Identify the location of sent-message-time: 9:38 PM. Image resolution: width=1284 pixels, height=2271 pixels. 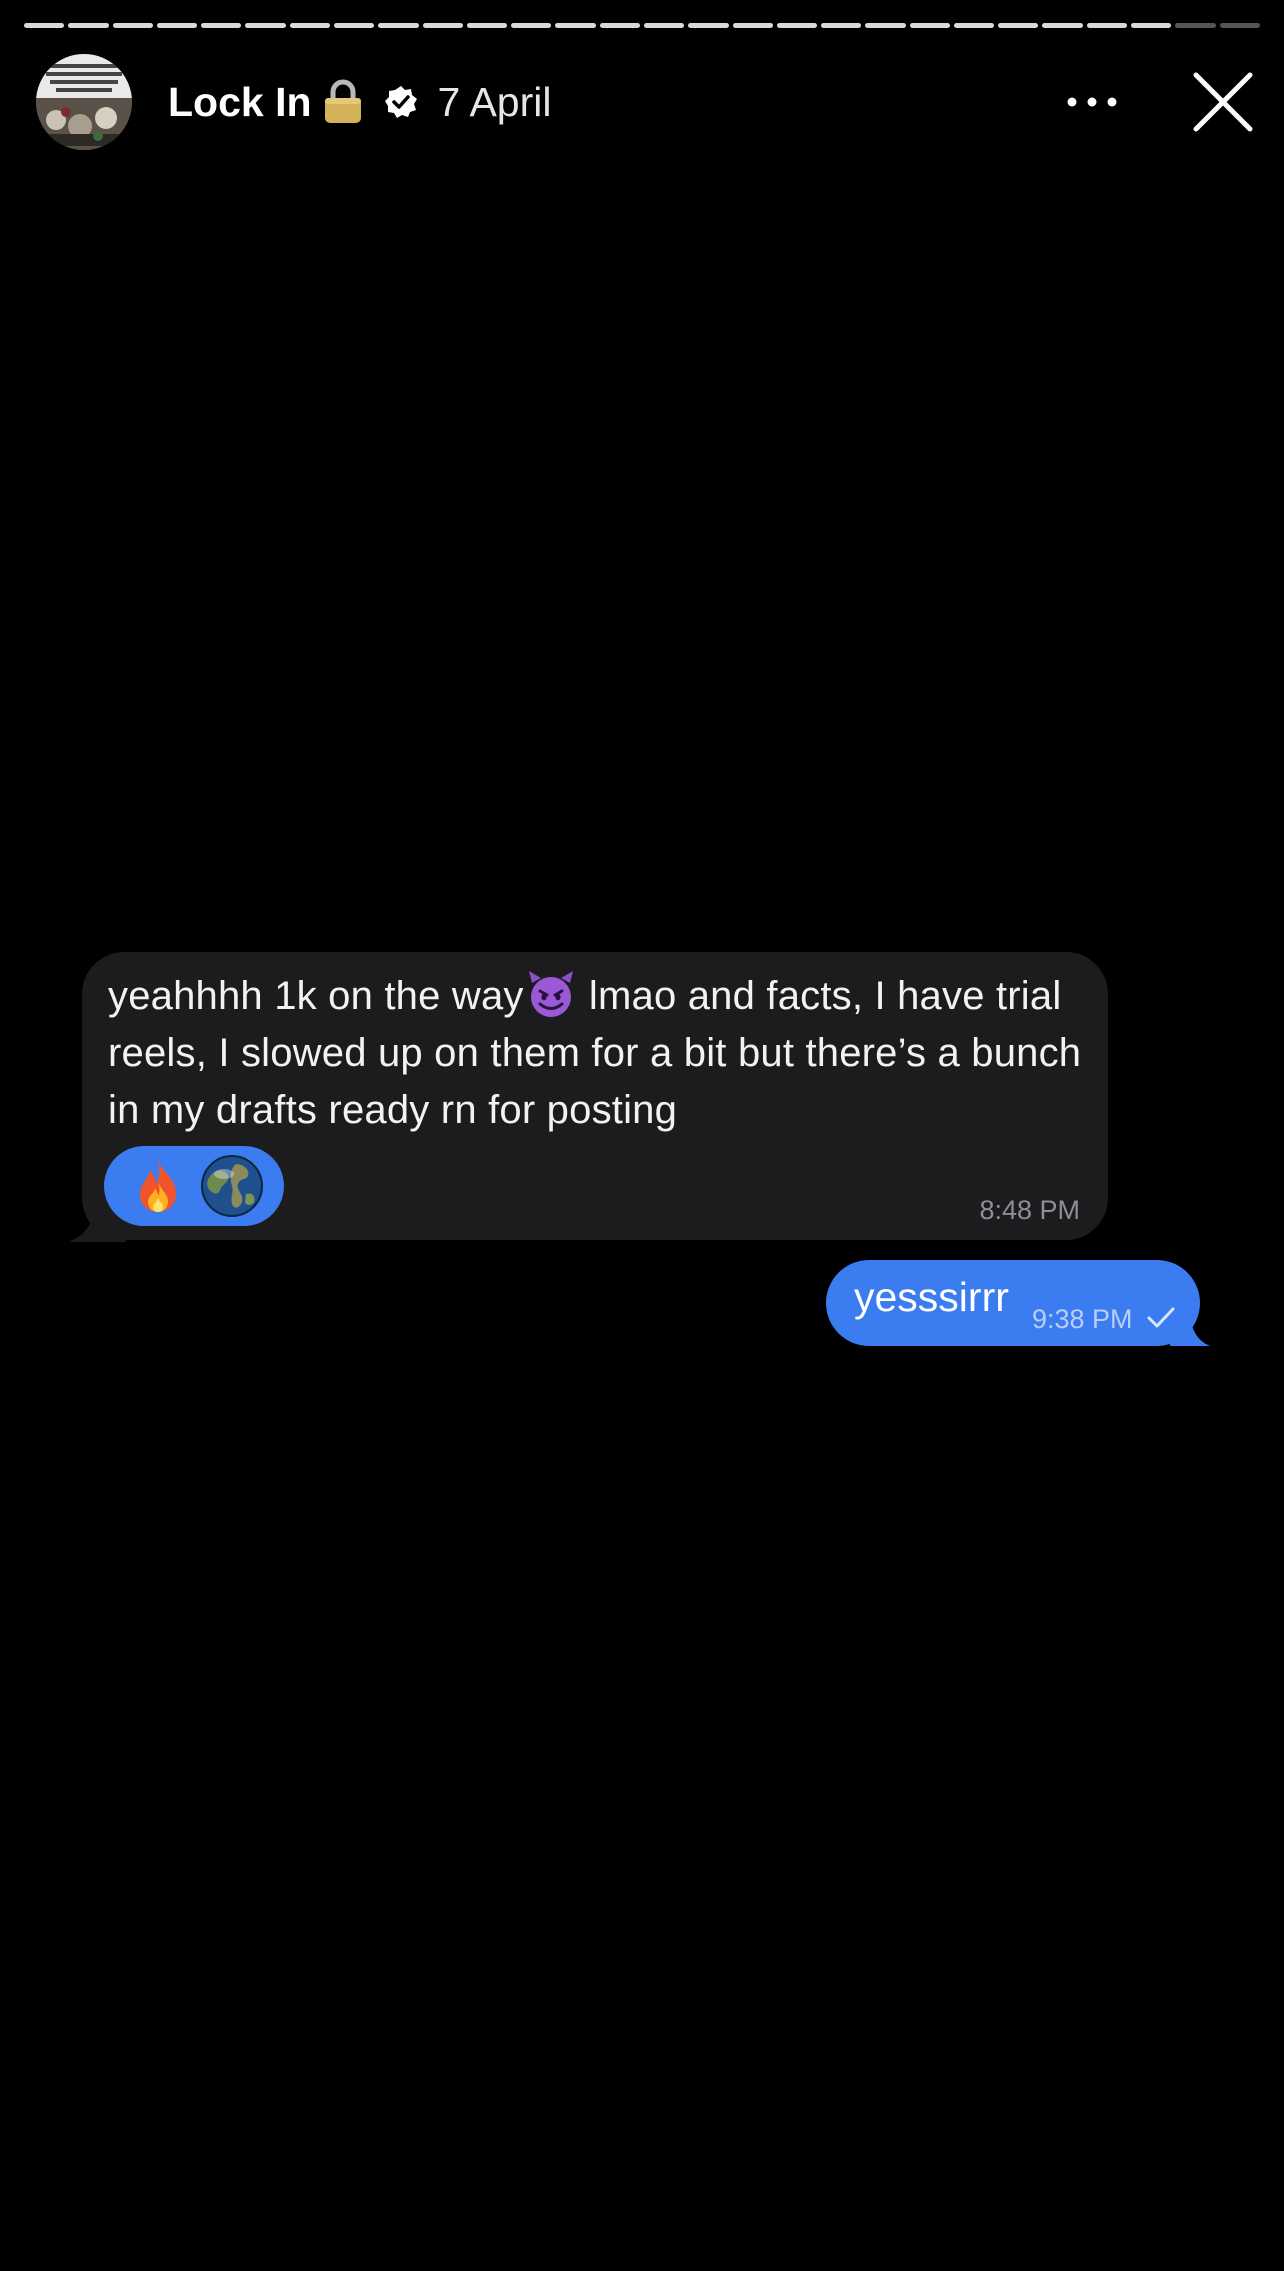
(1082, 1319).